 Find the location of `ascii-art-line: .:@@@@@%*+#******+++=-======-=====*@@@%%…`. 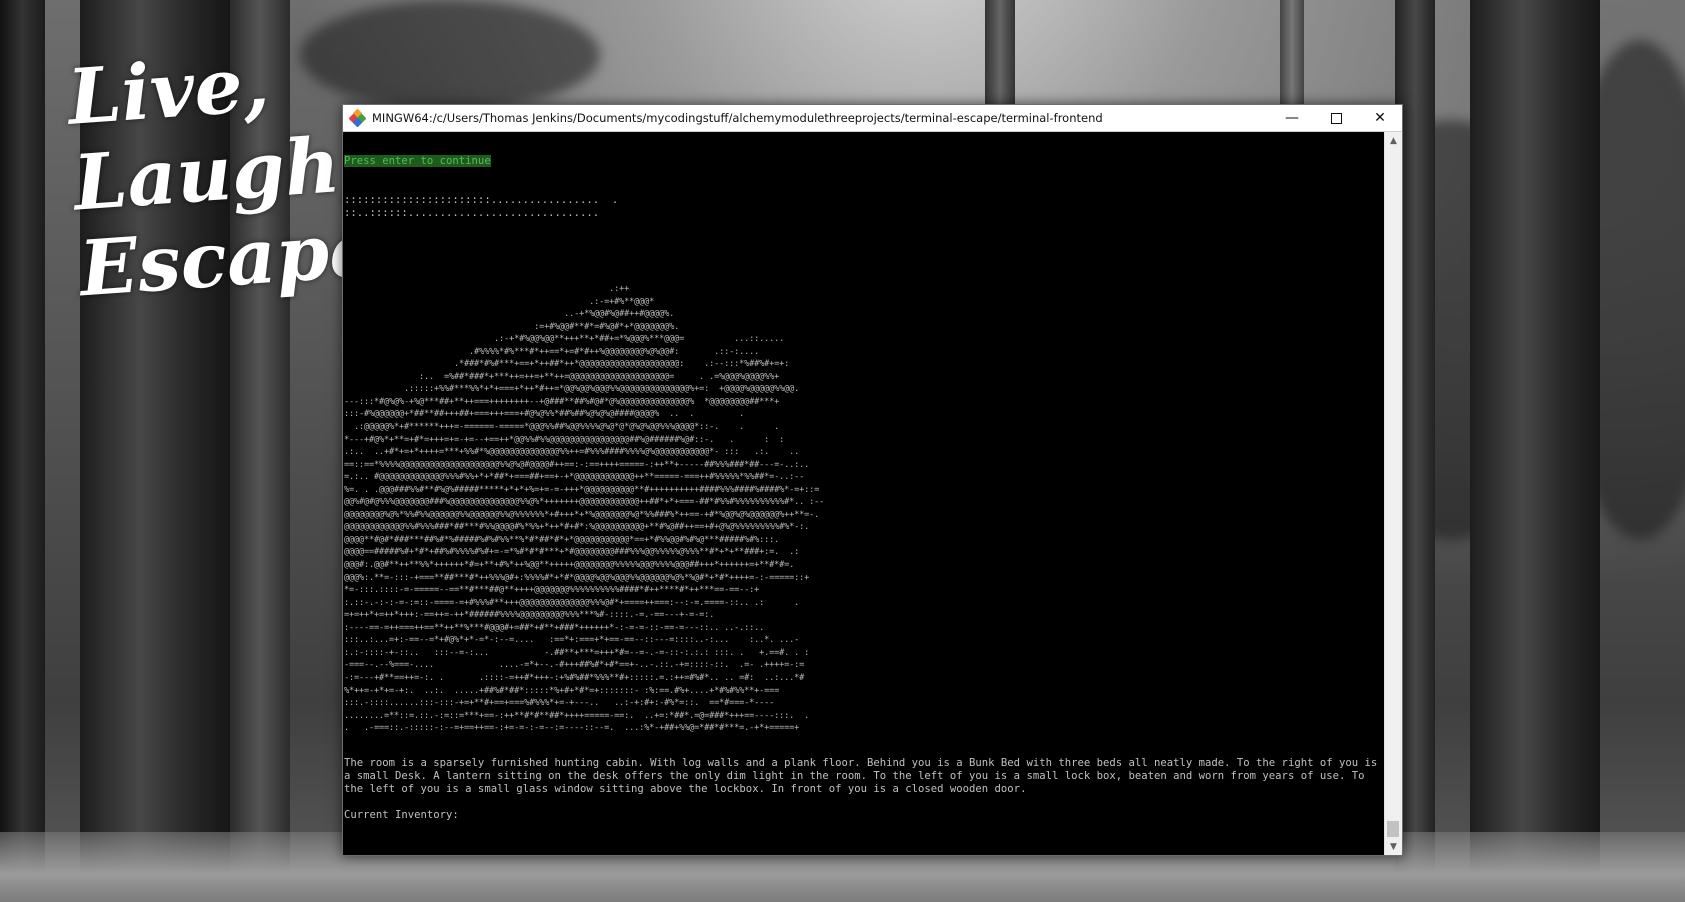

ascii-art-line: .:@@@@@%*+#******+++=-======-=====*@@@%%… is located at coordinates (562, 427).